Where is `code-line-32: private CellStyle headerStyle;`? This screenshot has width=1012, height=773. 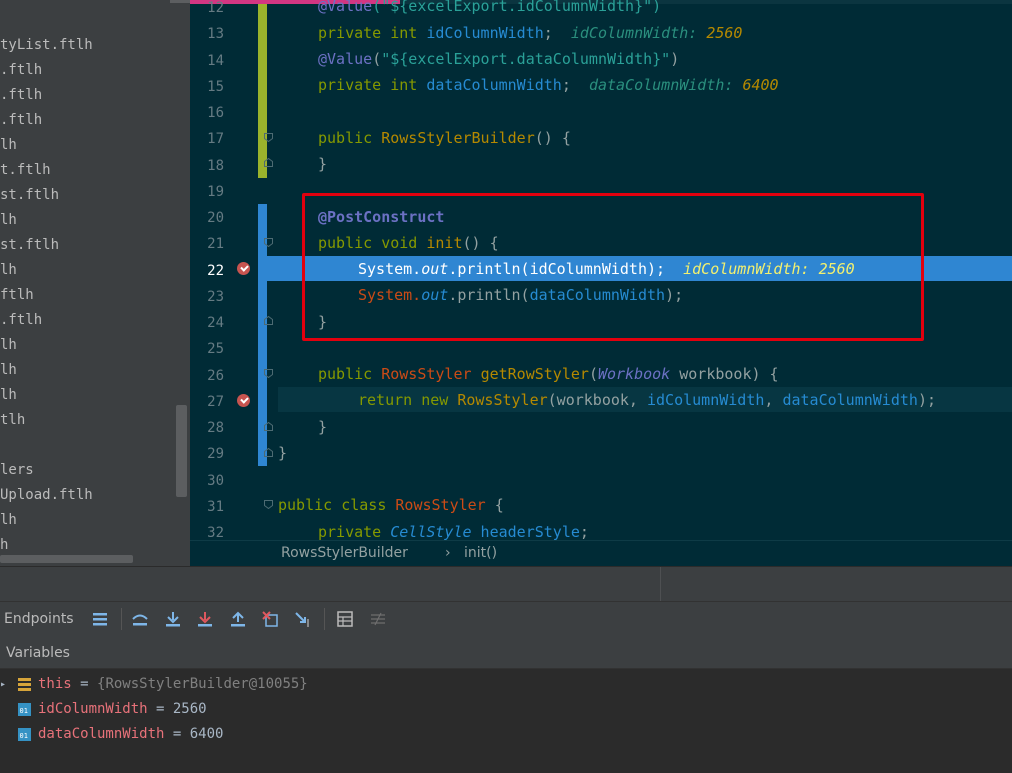
code-line-32: private CellStyle headerStyle; is located at coordinates (453, 529).